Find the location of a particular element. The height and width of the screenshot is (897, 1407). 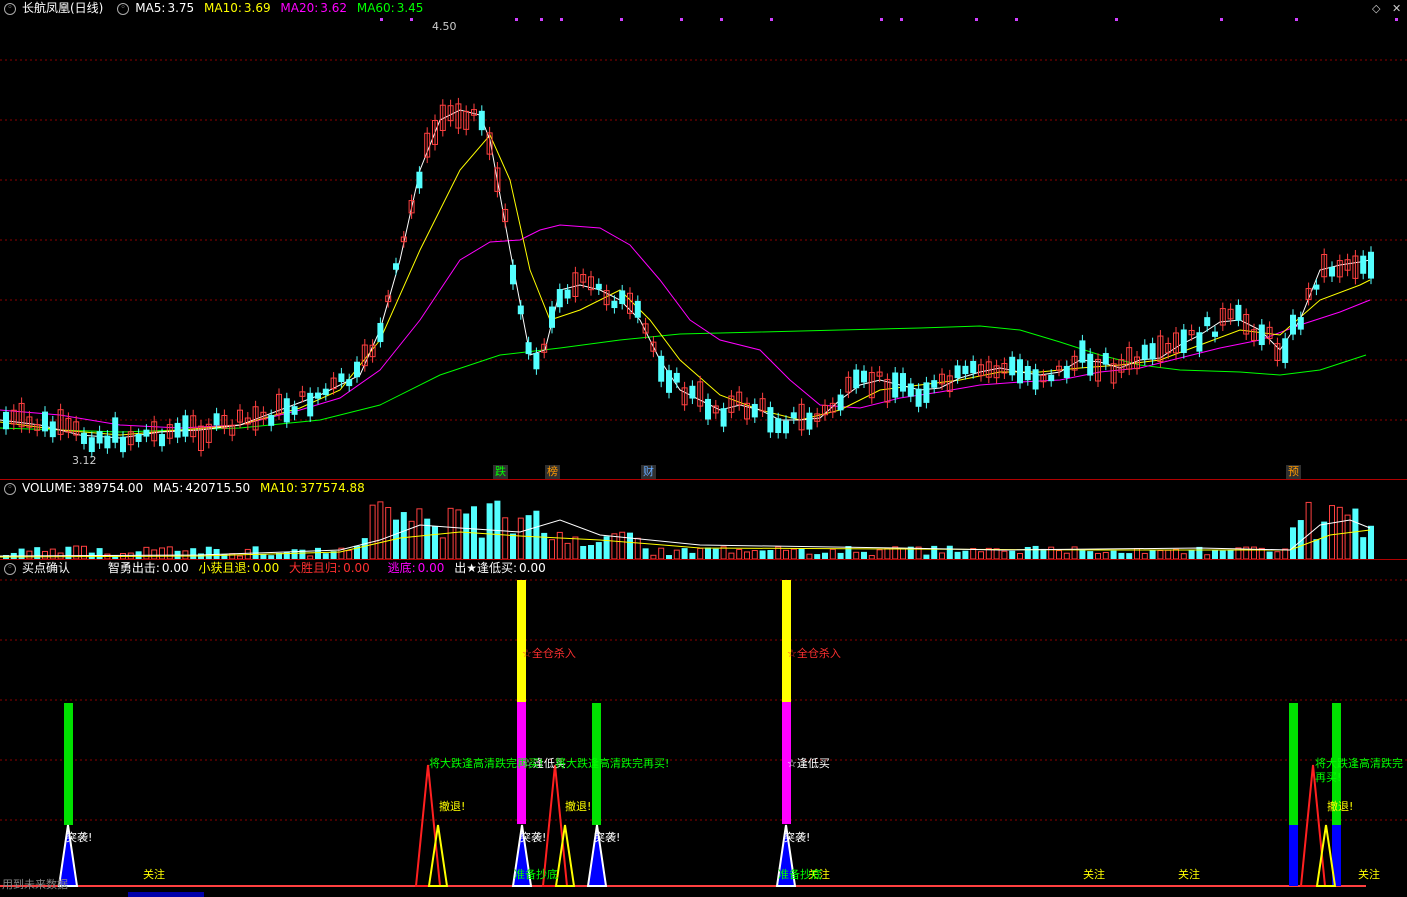

td-label: 逃底: is located at coordinates (401, 568).